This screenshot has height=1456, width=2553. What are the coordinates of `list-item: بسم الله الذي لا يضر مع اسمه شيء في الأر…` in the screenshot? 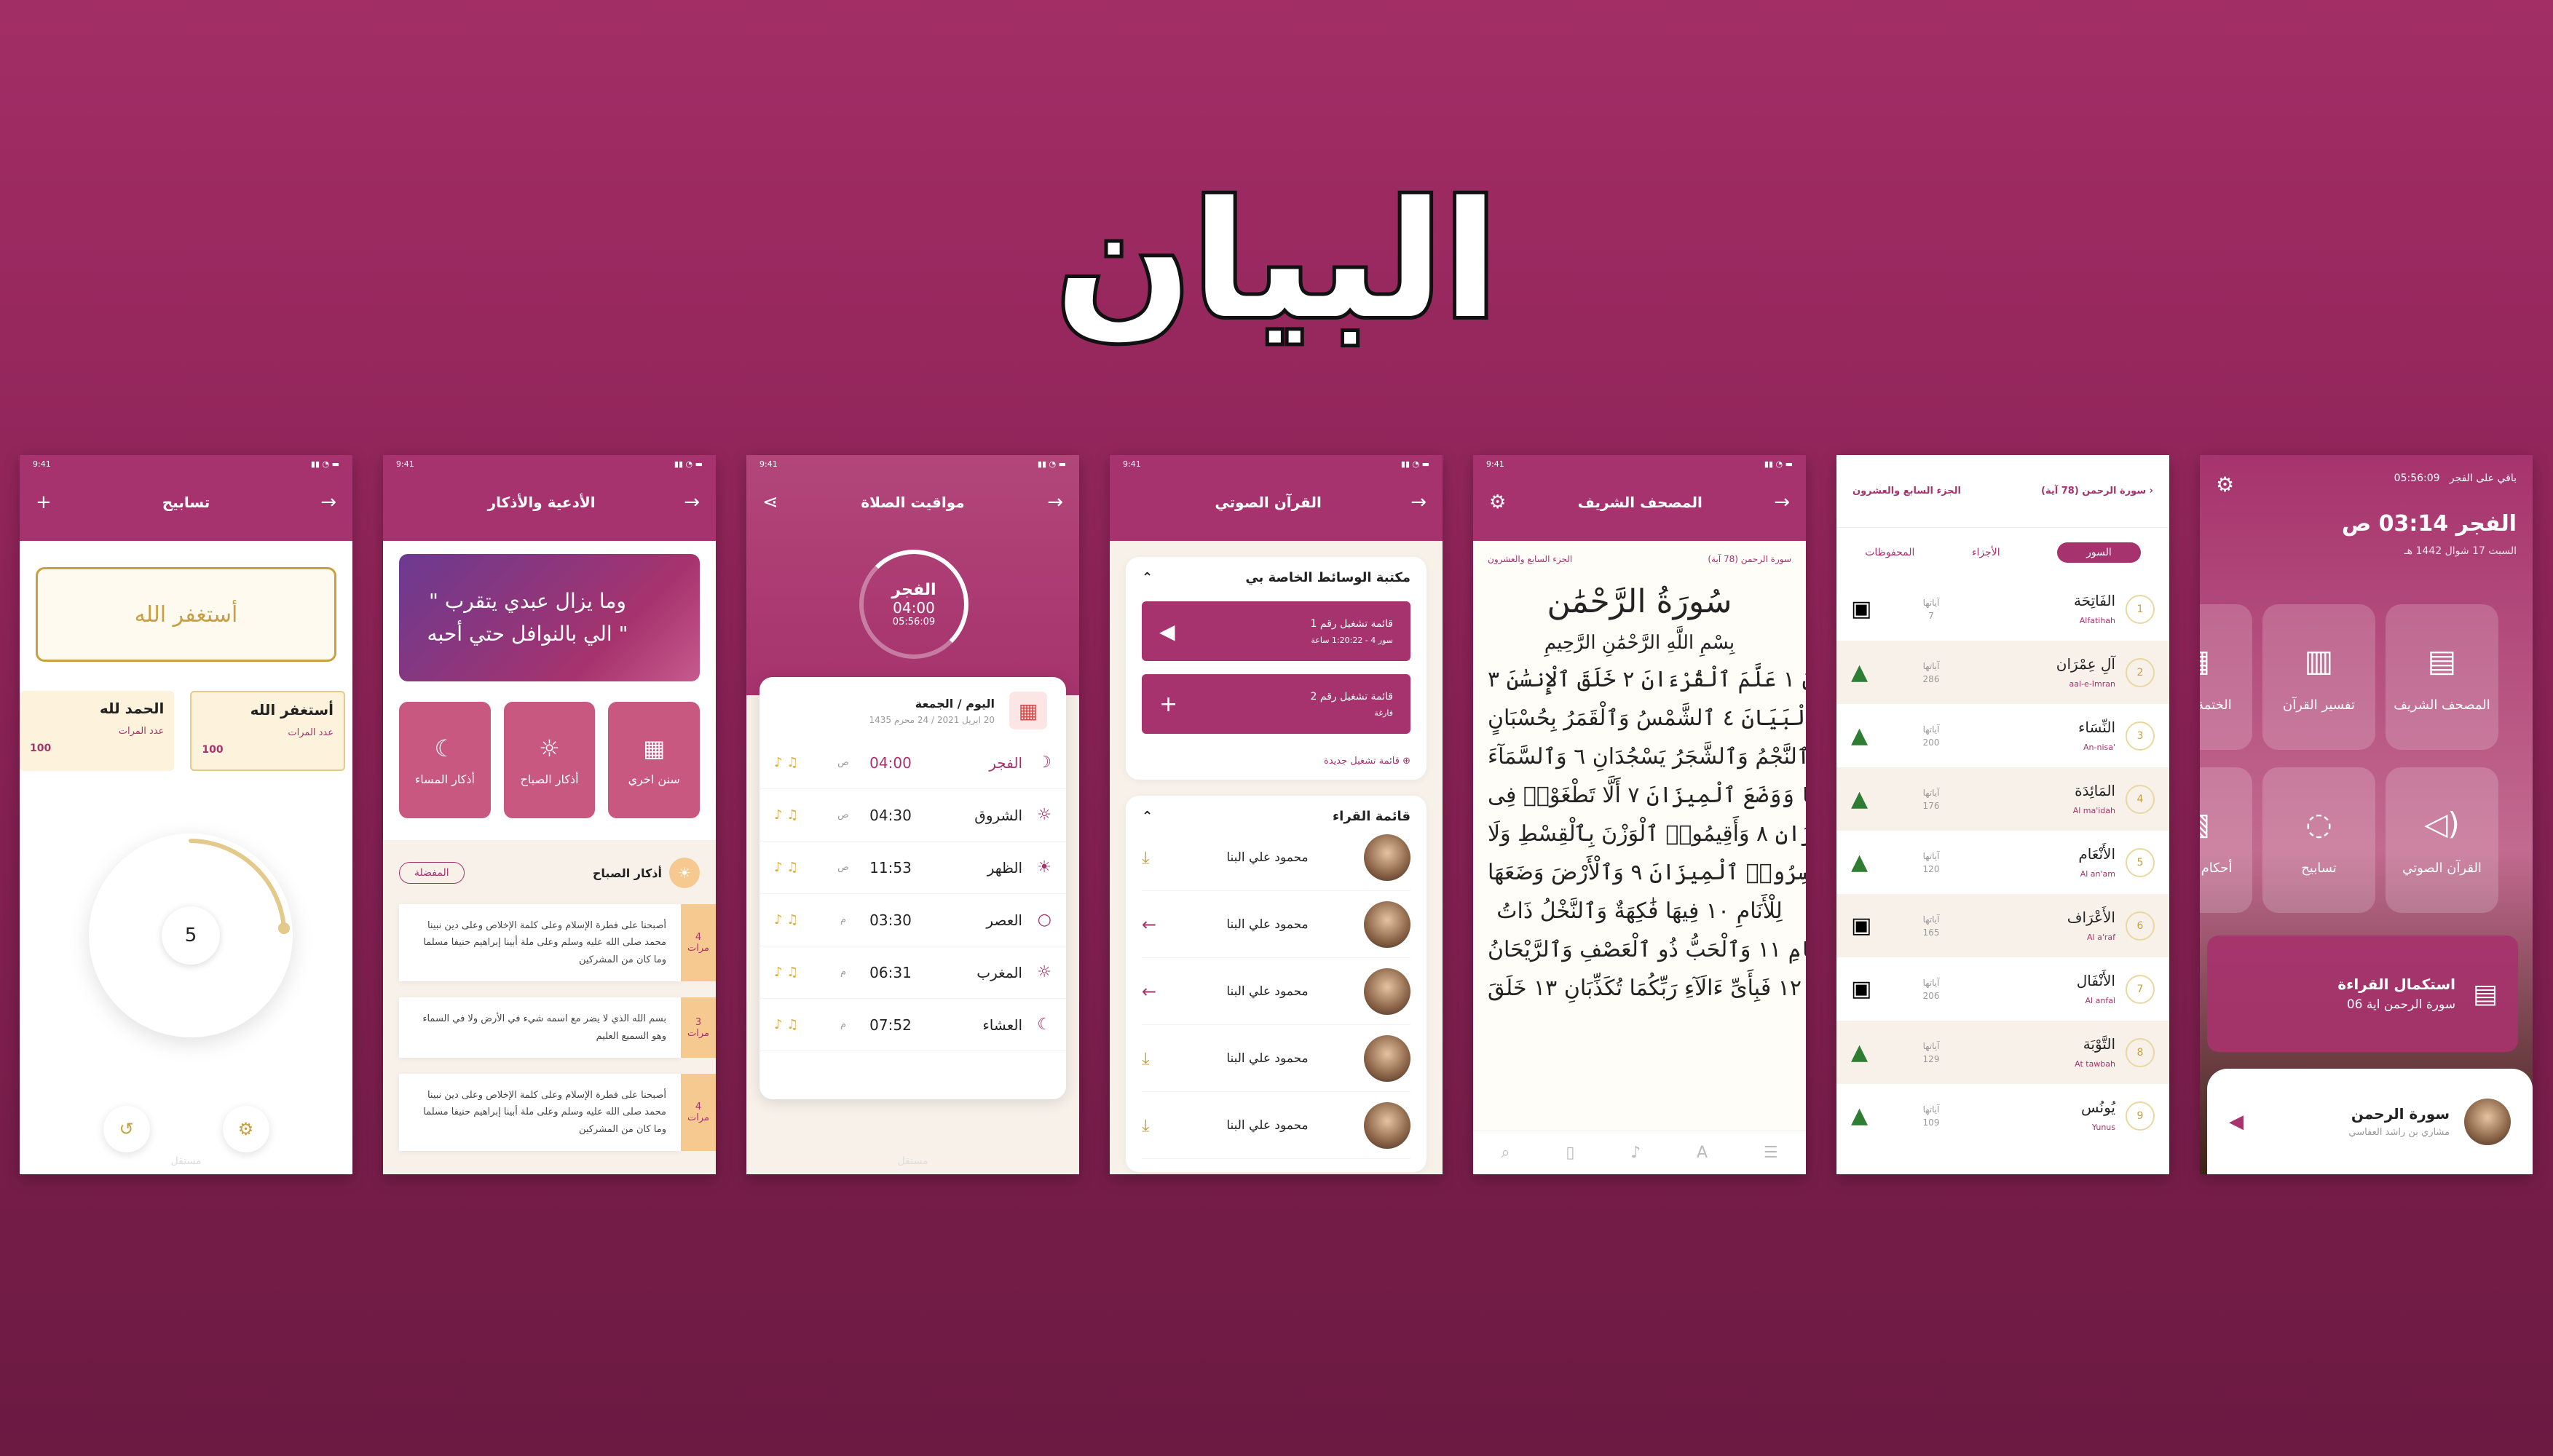 It's located at (557, 1027).